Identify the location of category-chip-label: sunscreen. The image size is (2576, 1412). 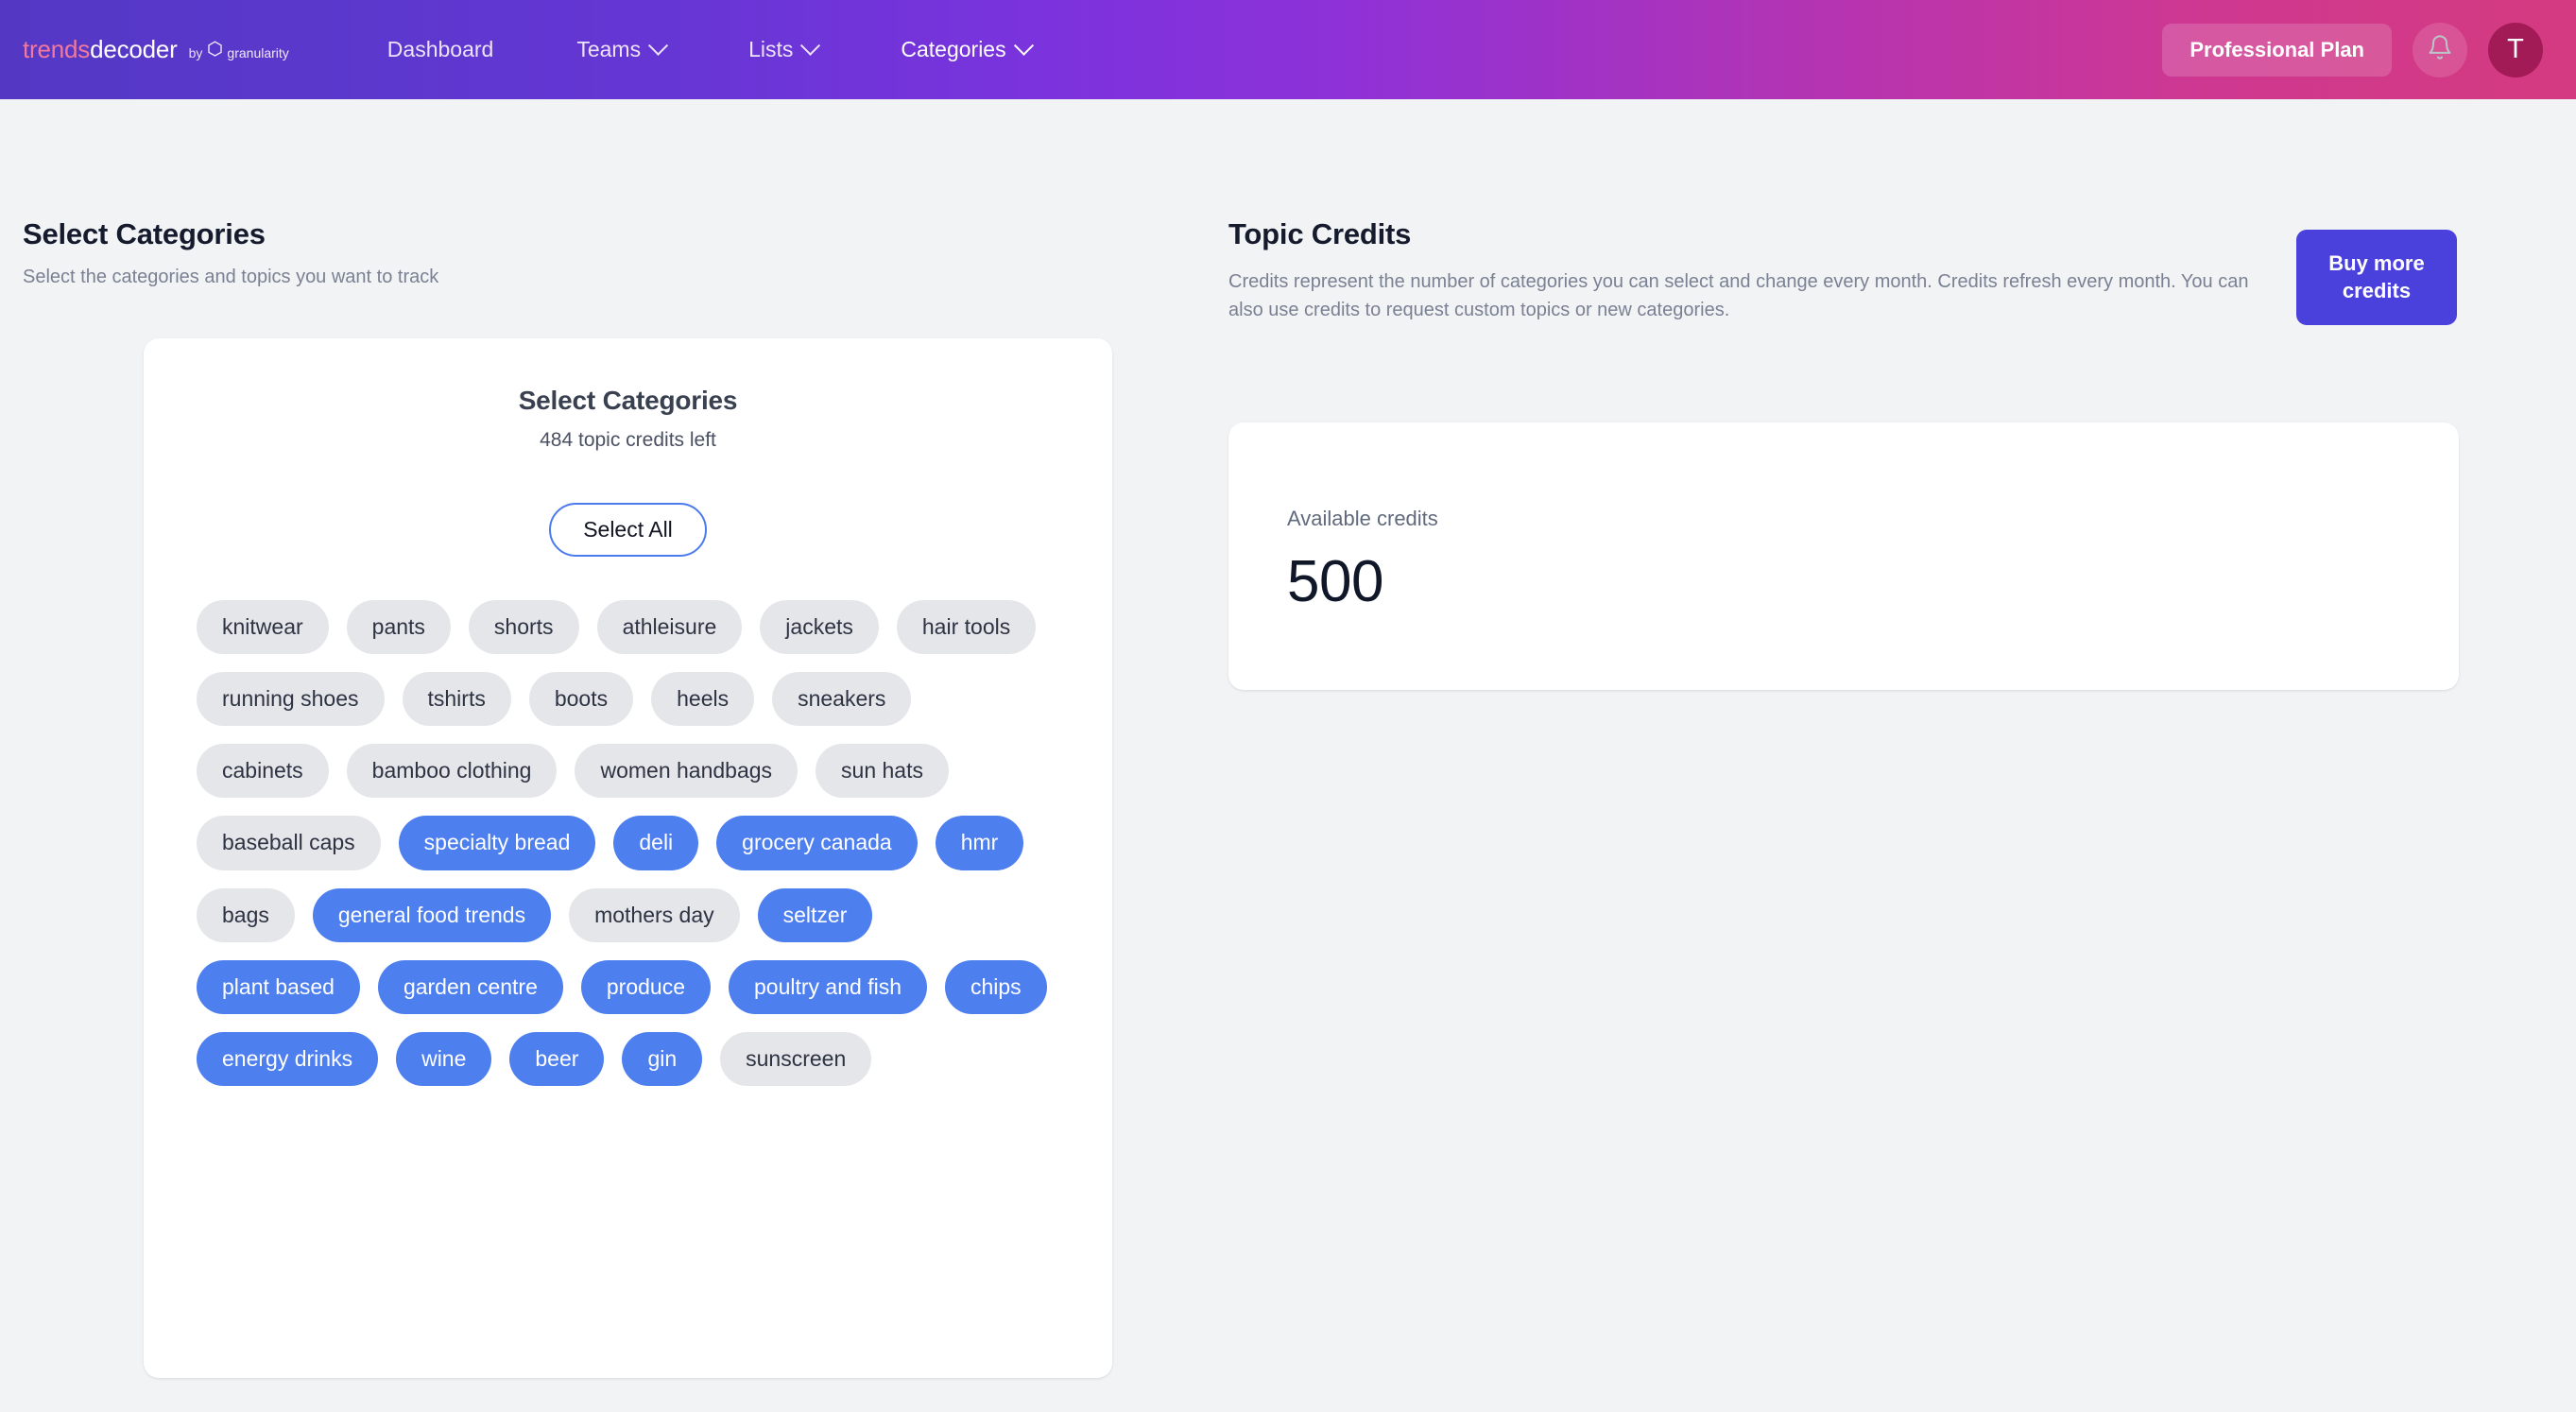
(796, 1058).